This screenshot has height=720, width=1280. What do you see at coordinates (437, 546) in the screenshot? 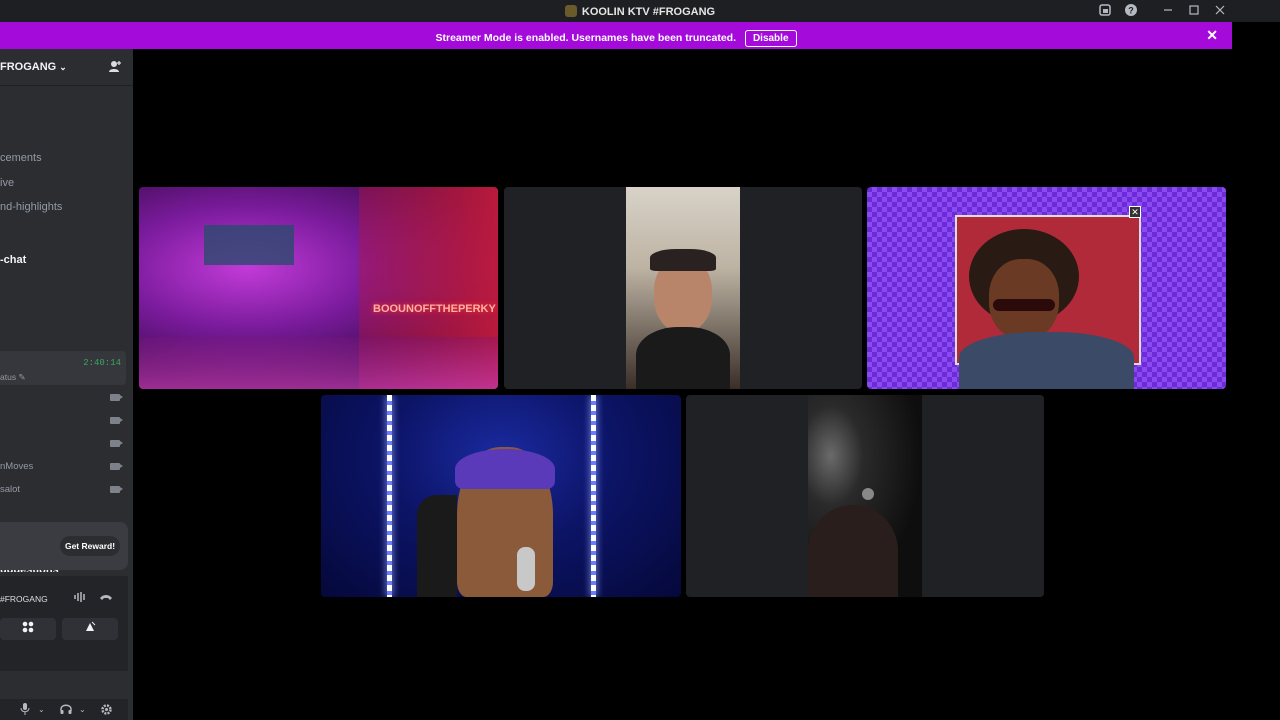
I see `video-chair` at bounding box center [437, 546].